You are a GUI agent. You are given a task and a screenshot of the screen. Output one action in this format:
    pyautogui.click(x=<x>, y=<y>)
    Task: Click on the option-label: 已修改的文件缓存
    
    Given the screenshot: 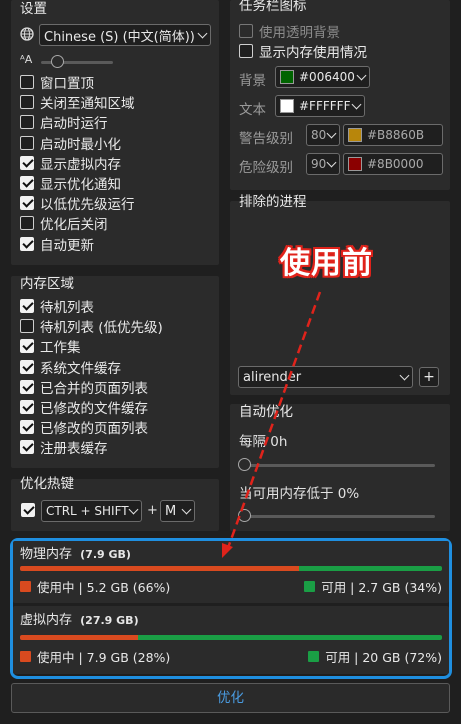 What is the action you would take?
    pyautogui.click(x=94, y=409)
    